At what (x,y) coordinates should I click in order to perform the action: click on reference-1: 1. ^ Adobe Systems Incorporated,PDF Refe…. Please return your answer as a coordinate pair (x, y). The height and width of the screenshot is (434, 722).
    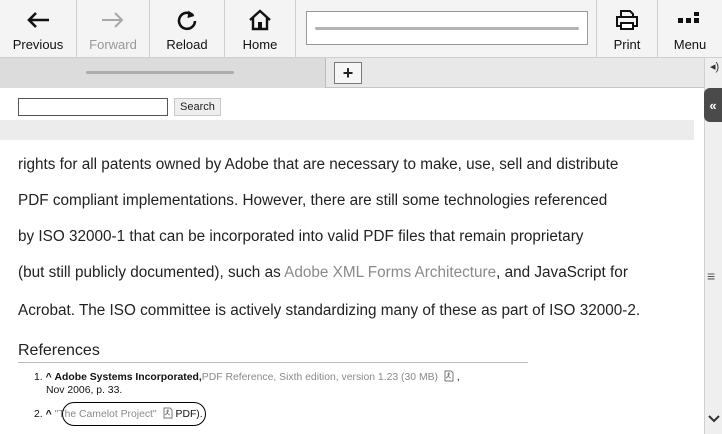
    Looking at the image, I should click on (247, 377).